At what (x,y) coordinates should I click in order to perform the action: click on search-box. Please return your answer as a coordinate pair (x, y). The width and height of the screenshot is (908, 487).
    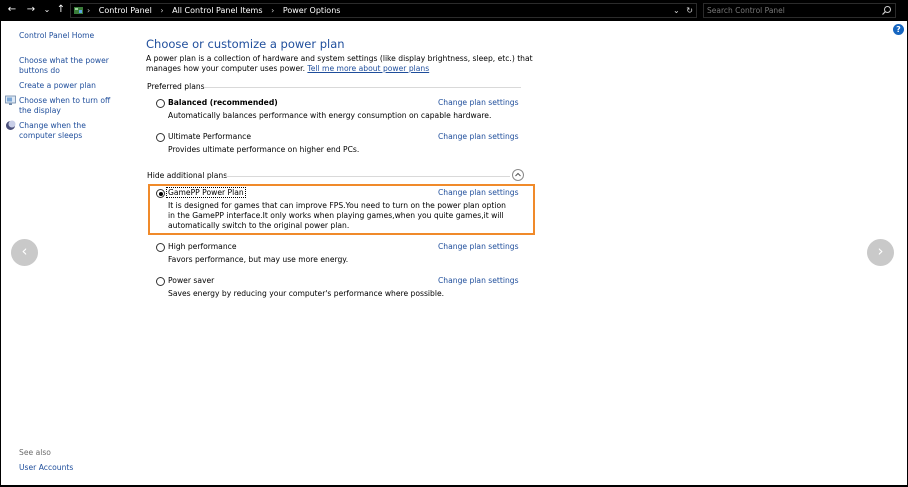
    Looking at the image, I should click on (799, 10).